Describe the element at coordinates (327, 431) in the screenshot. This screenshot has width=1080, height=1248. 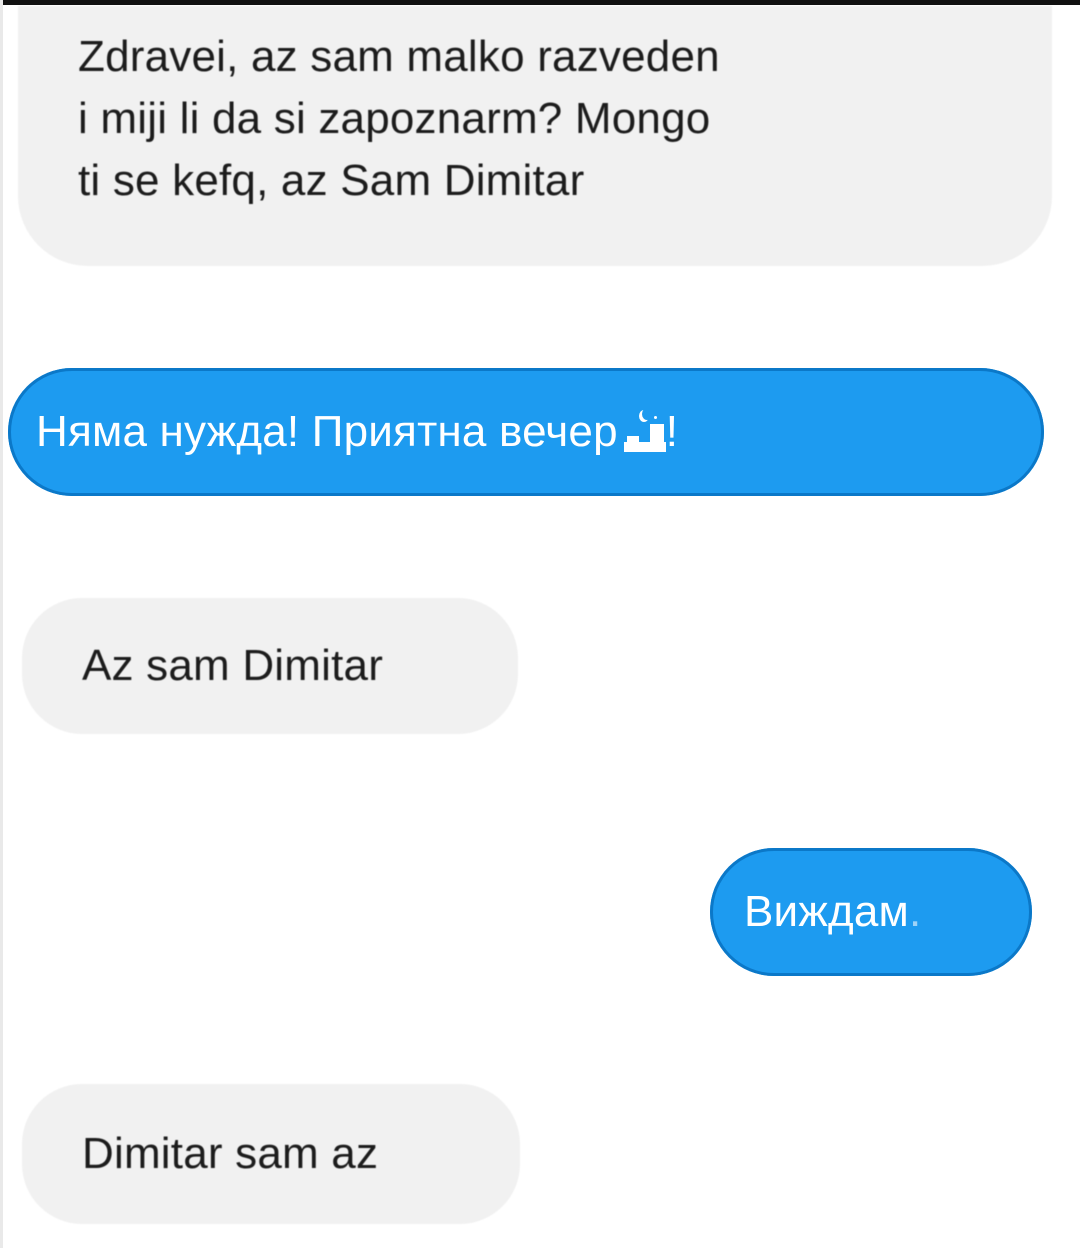
I see `message-text: Няма нужда! Приятна вечер` at that location.